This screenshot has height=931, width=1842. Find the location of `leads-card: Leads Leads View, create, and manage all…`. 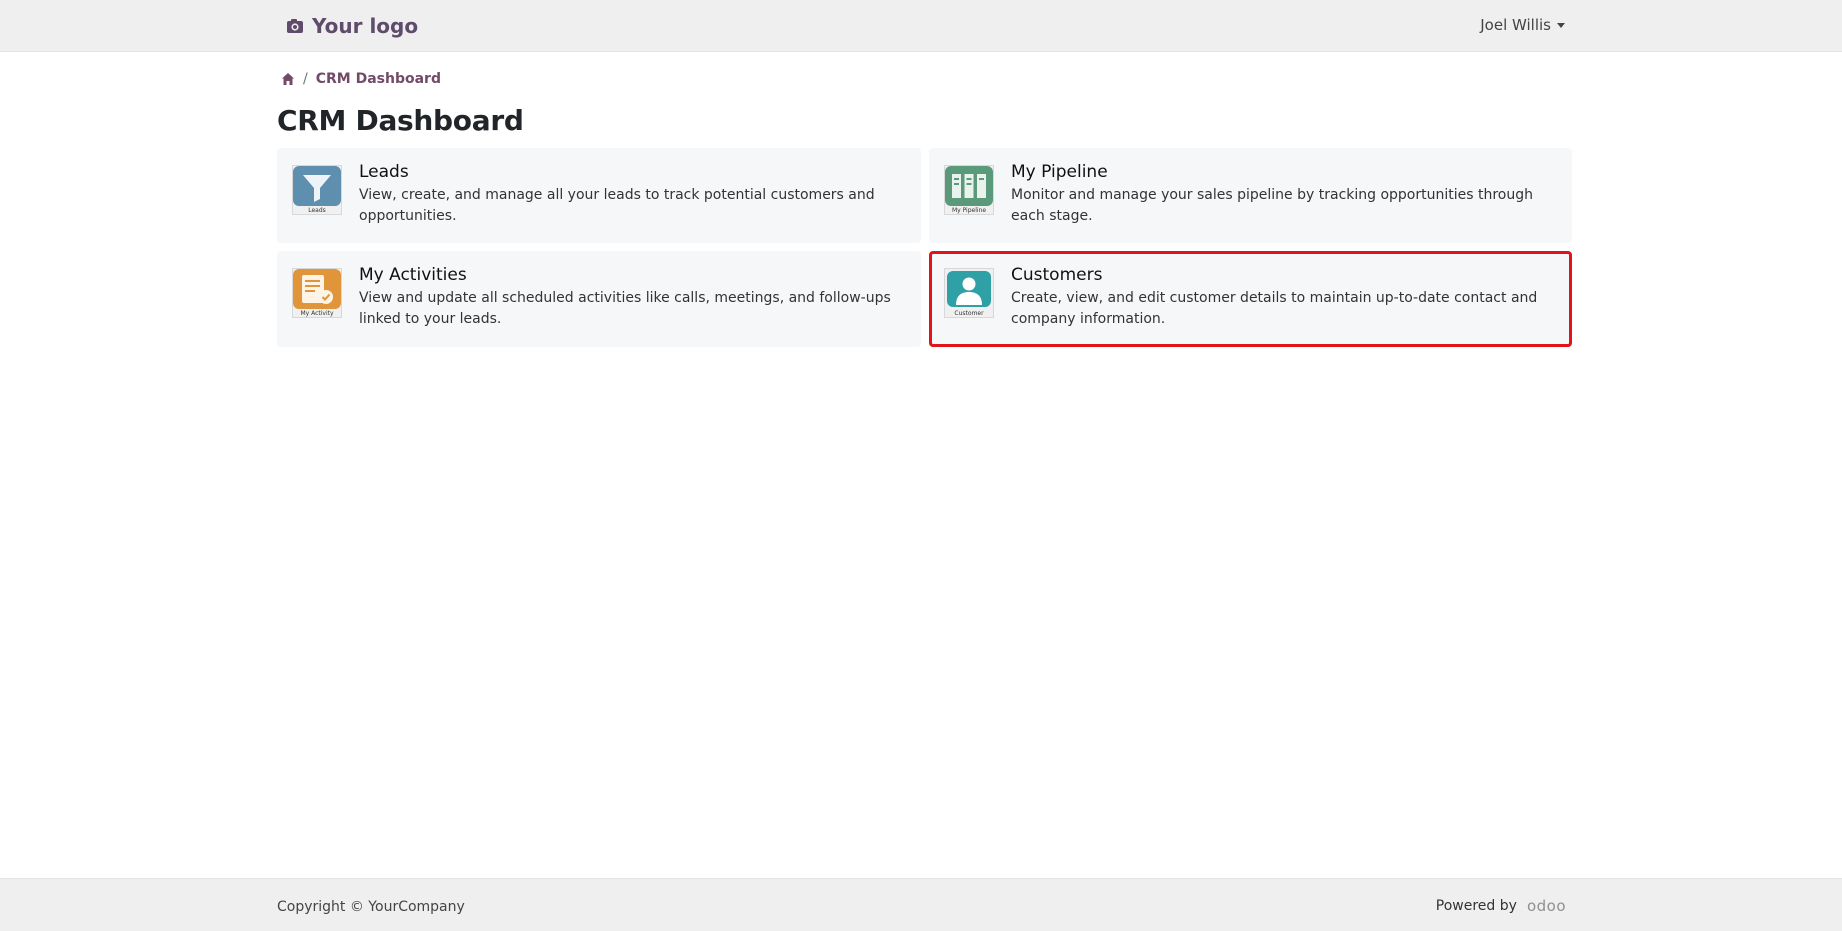

leads-card: Leads Leads View, create, and manage all… is located at coordinates (599, 195).